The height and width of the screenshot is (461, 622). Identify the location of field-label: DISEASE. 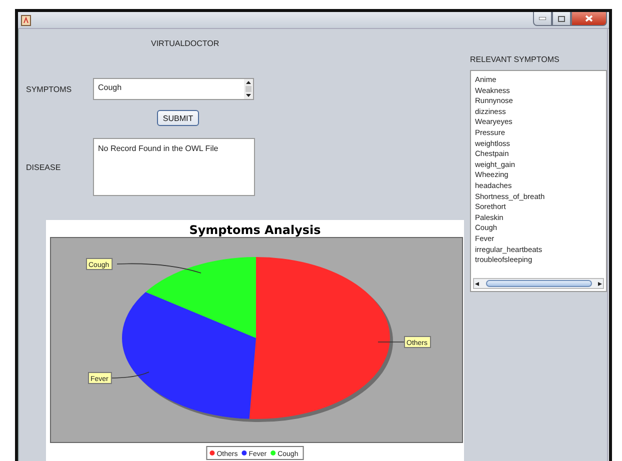
(44, 167).